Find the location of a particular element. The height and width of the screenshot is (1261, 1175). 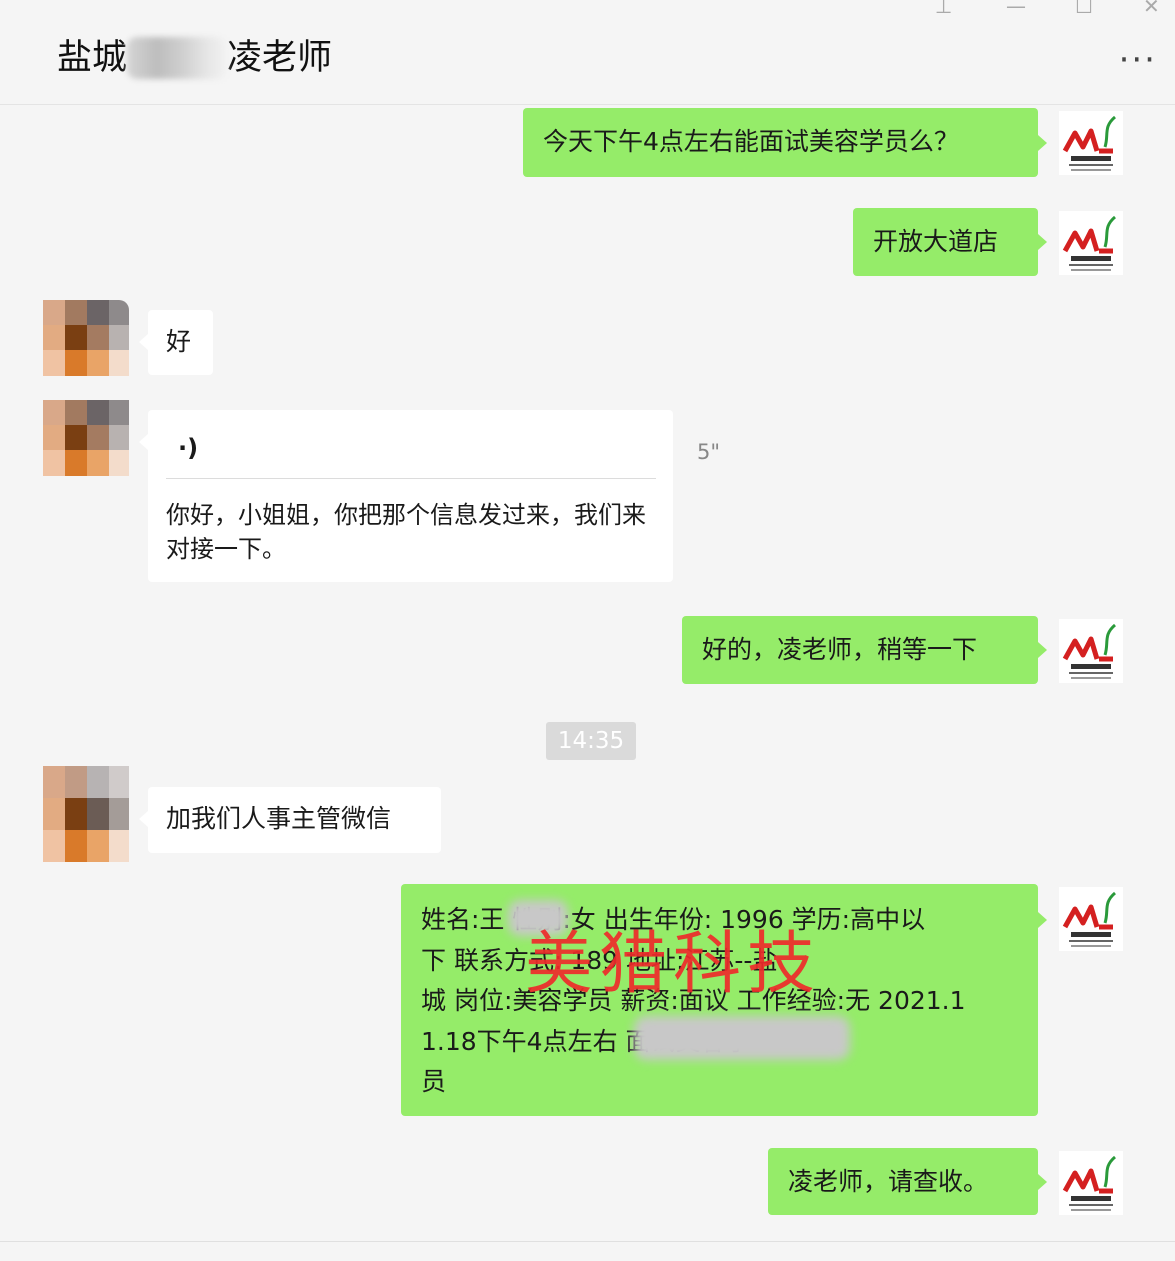

message-bubble: 今天下午4点左右能面试美容学员么？ is located at coordinates (780, 142).